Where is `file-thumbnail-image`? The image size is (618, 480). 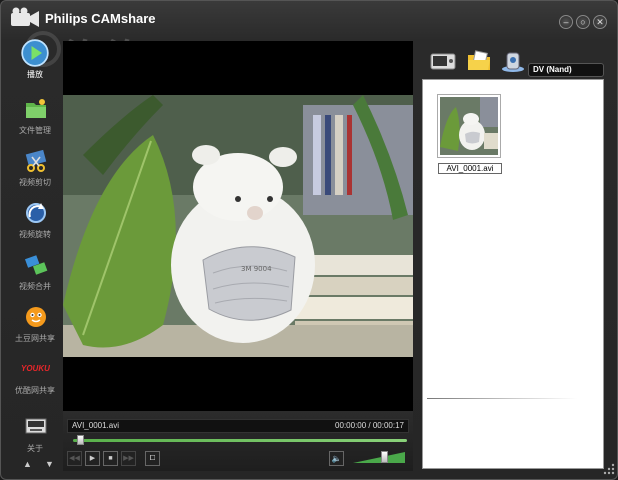 file-thumbnail-image is located at coordinates (469, 126).